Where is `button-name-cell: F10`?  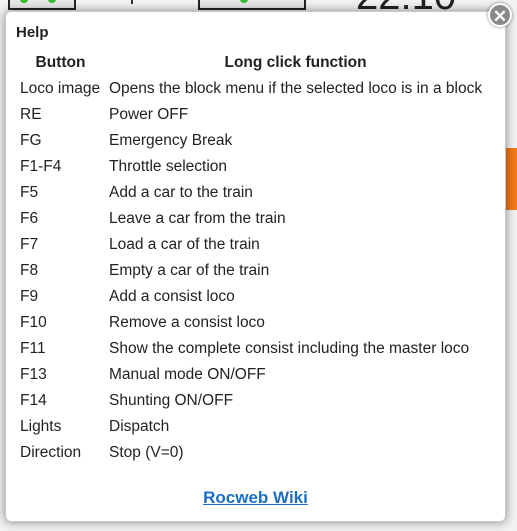 button-name-cell: F10 is located at coordinates (33, 322).